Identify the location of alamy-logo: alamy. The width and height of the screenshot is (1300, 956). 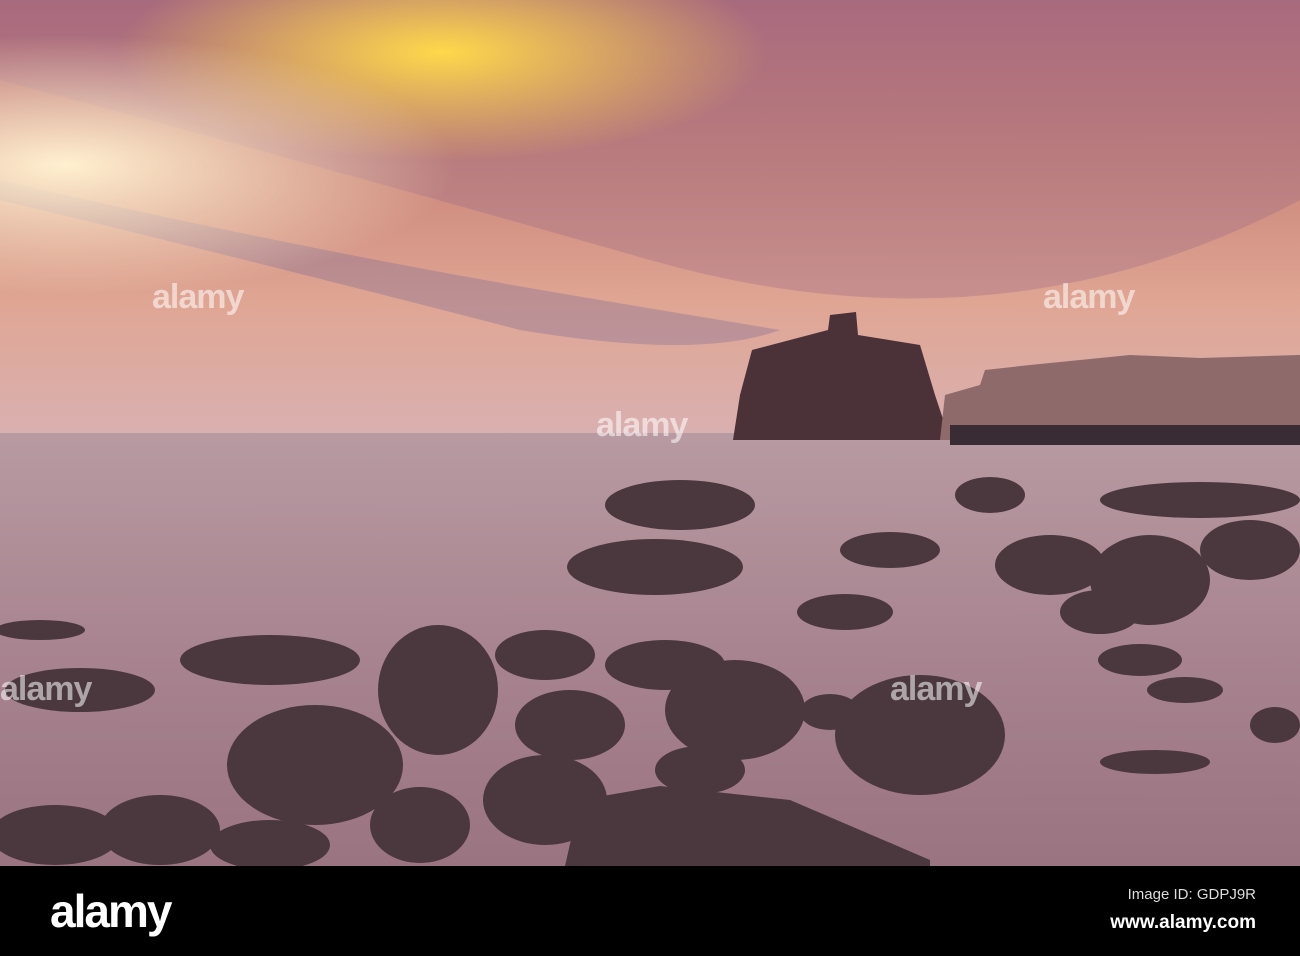
(111, 911).